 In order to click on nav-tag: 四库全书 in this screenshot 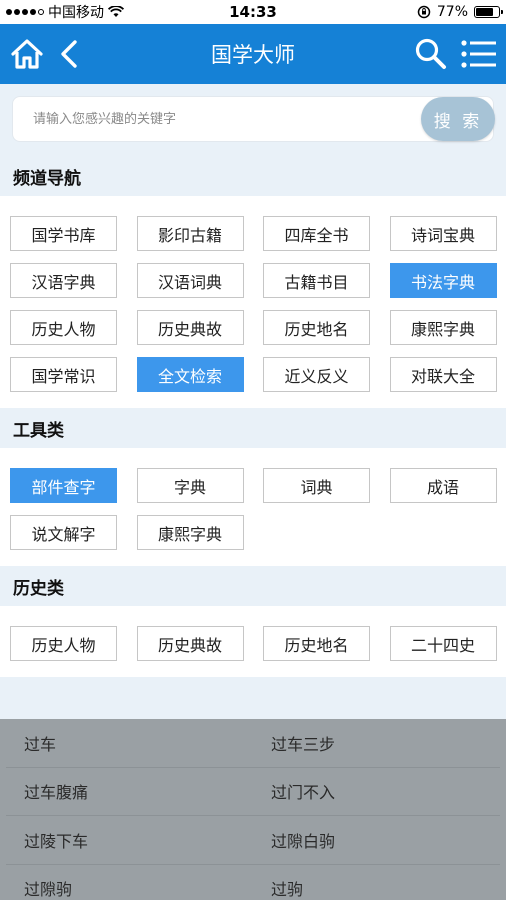, I will do `click(316, 233)`.